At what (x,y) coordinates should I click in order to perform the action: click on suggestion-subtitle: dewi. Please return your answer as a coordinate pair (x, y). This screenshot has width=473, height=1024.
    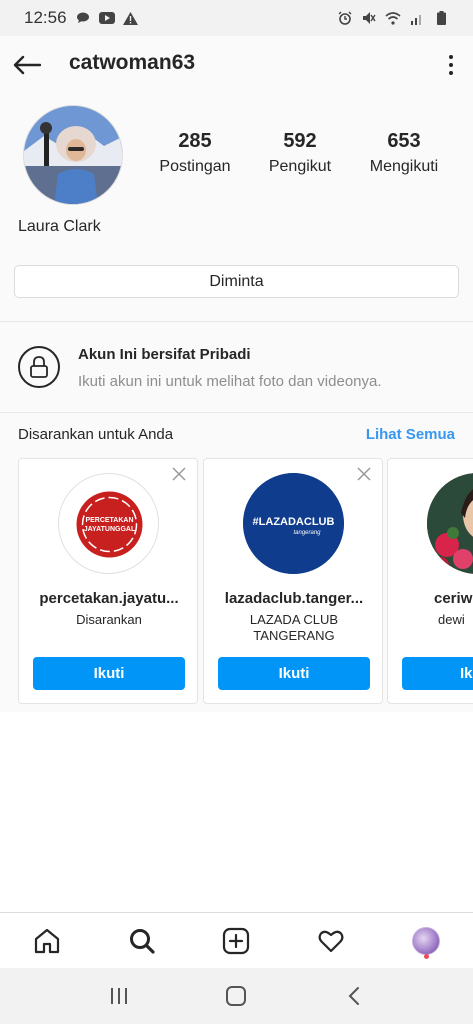
    Looking at the image, I should click on (451, 619).